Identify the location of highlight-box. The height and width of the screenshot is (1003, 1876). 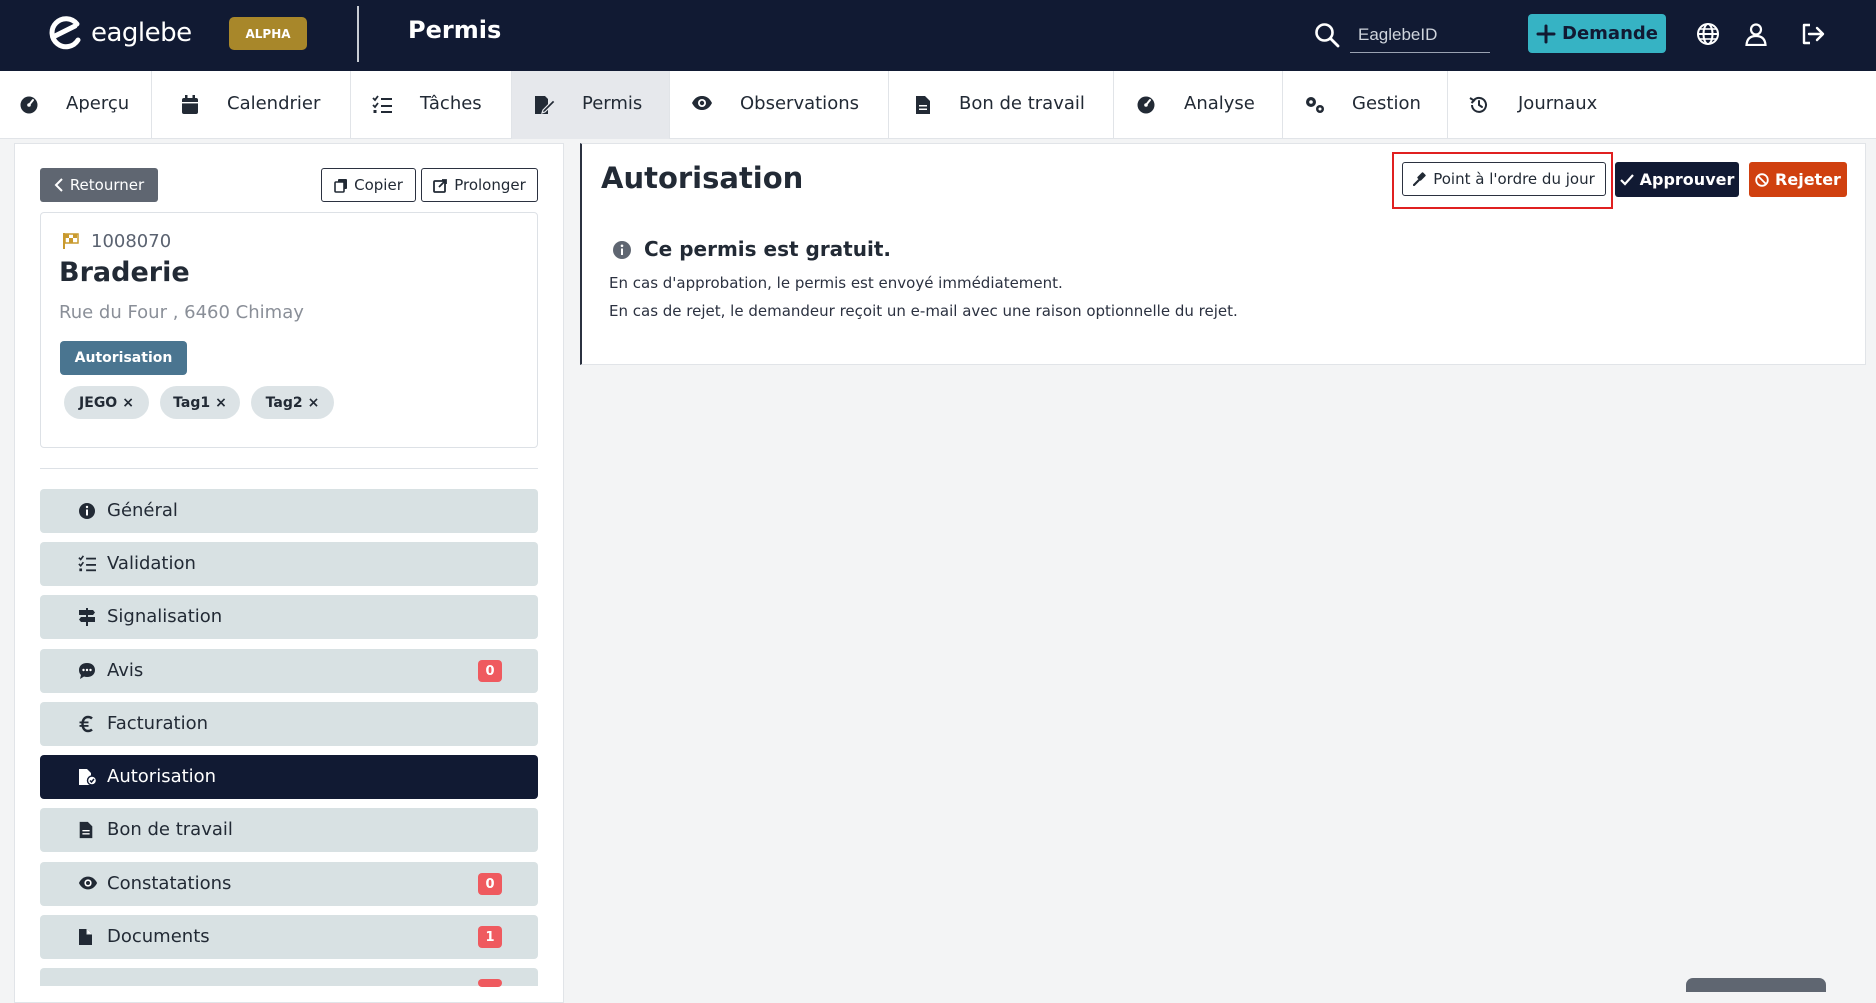
(1502, 180).